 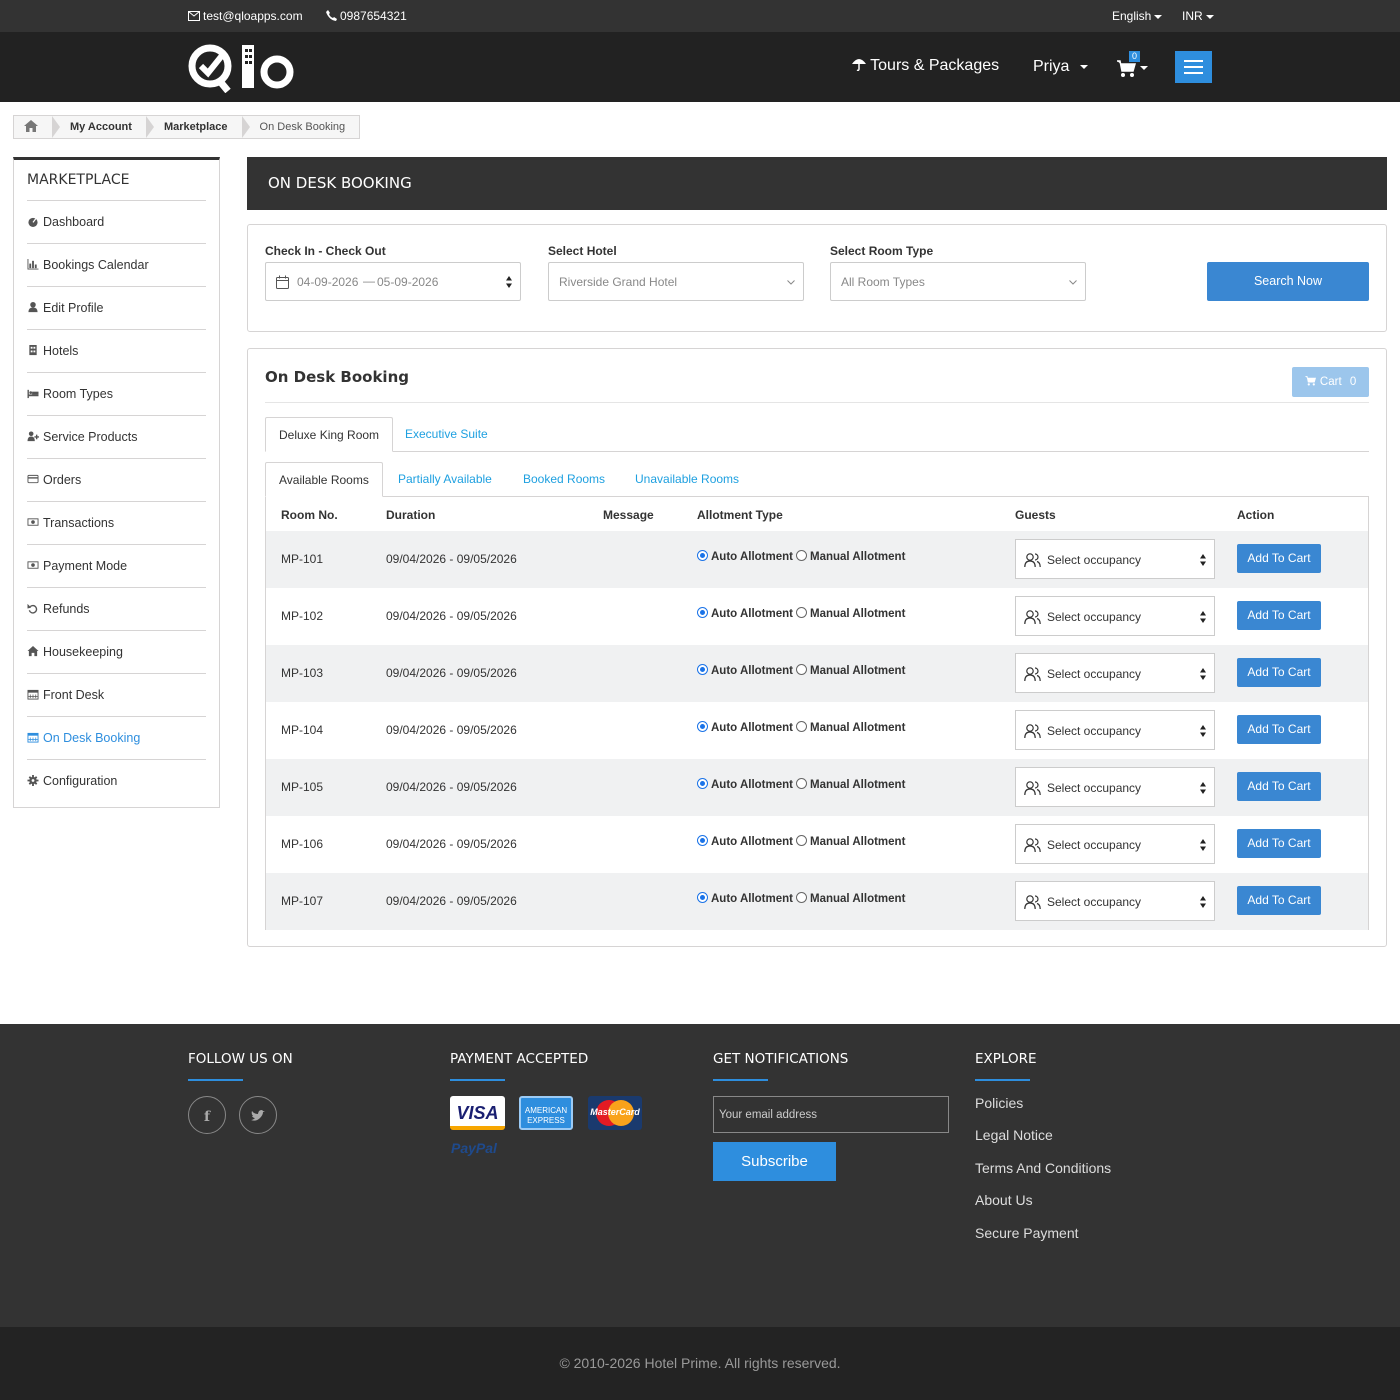 What do you see at coordinates (774, 1161) in the screenshot?
I see `subscribe-button: Subscribe` at bounding box center [774, 1161].